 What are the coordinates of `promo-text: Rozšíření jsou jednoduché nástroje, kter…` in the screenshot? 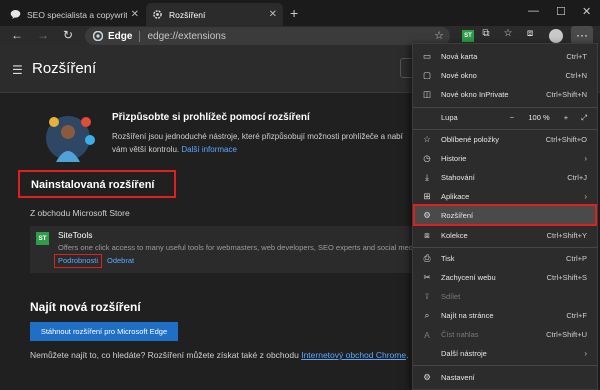 It's located at (262, 143).